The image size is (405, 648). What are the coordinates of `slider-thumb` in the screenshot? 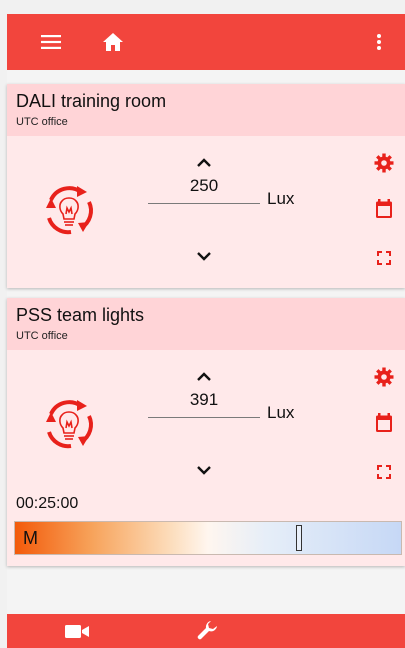 It's located at (299, 538).